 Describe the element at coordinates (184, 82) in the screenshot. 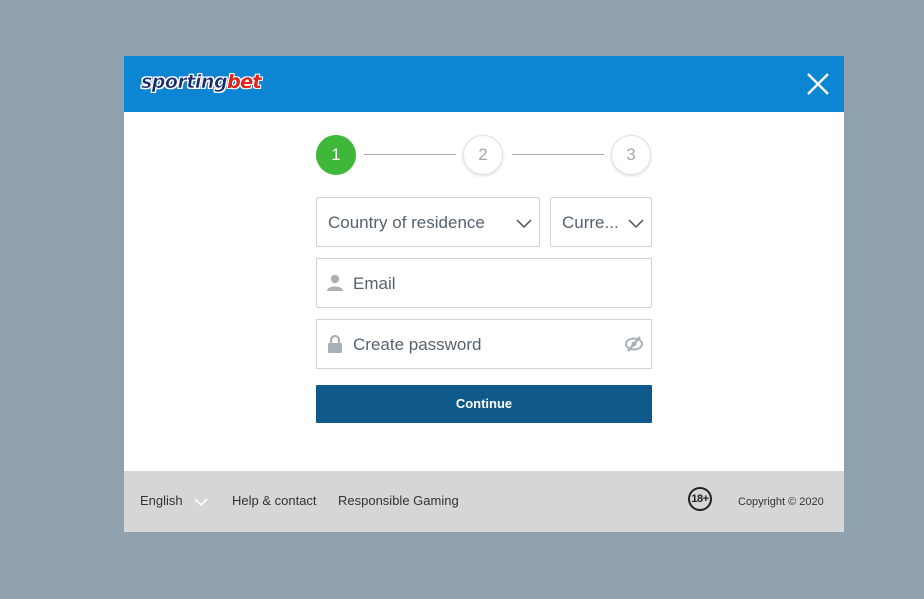

I see `logo-text-sporting: sporting` at that location.